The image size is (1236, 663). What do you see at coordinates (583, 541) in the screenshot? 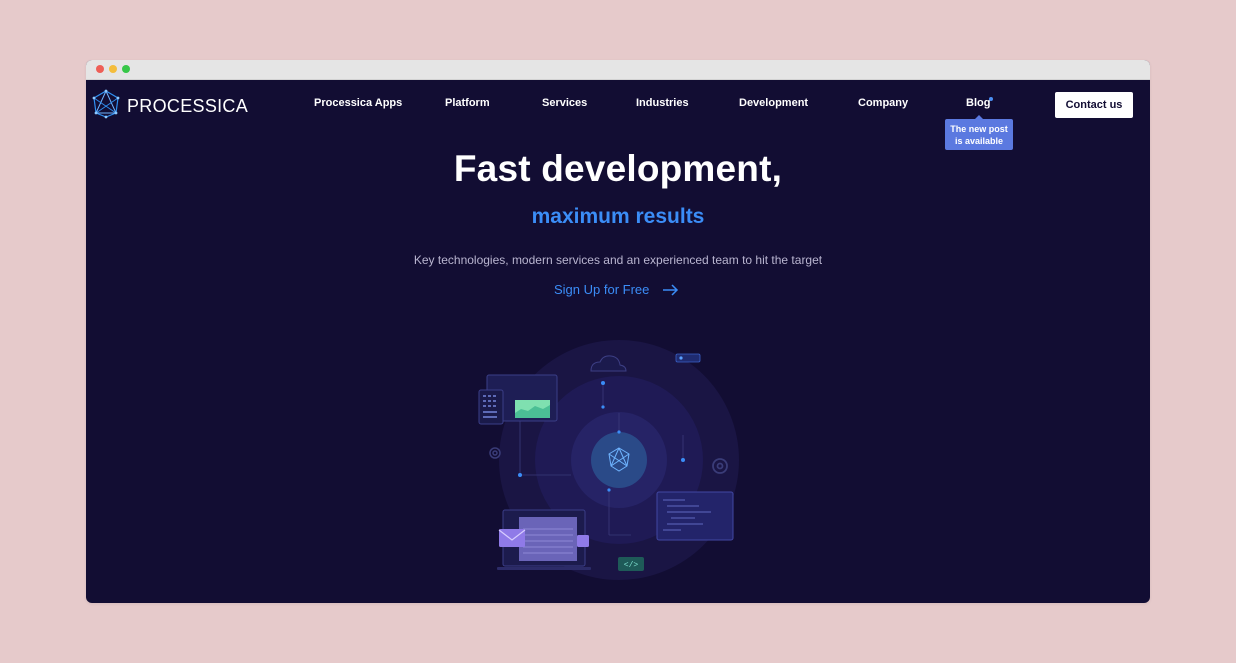
I see `chart-badge` at bounding box center [583, 541].